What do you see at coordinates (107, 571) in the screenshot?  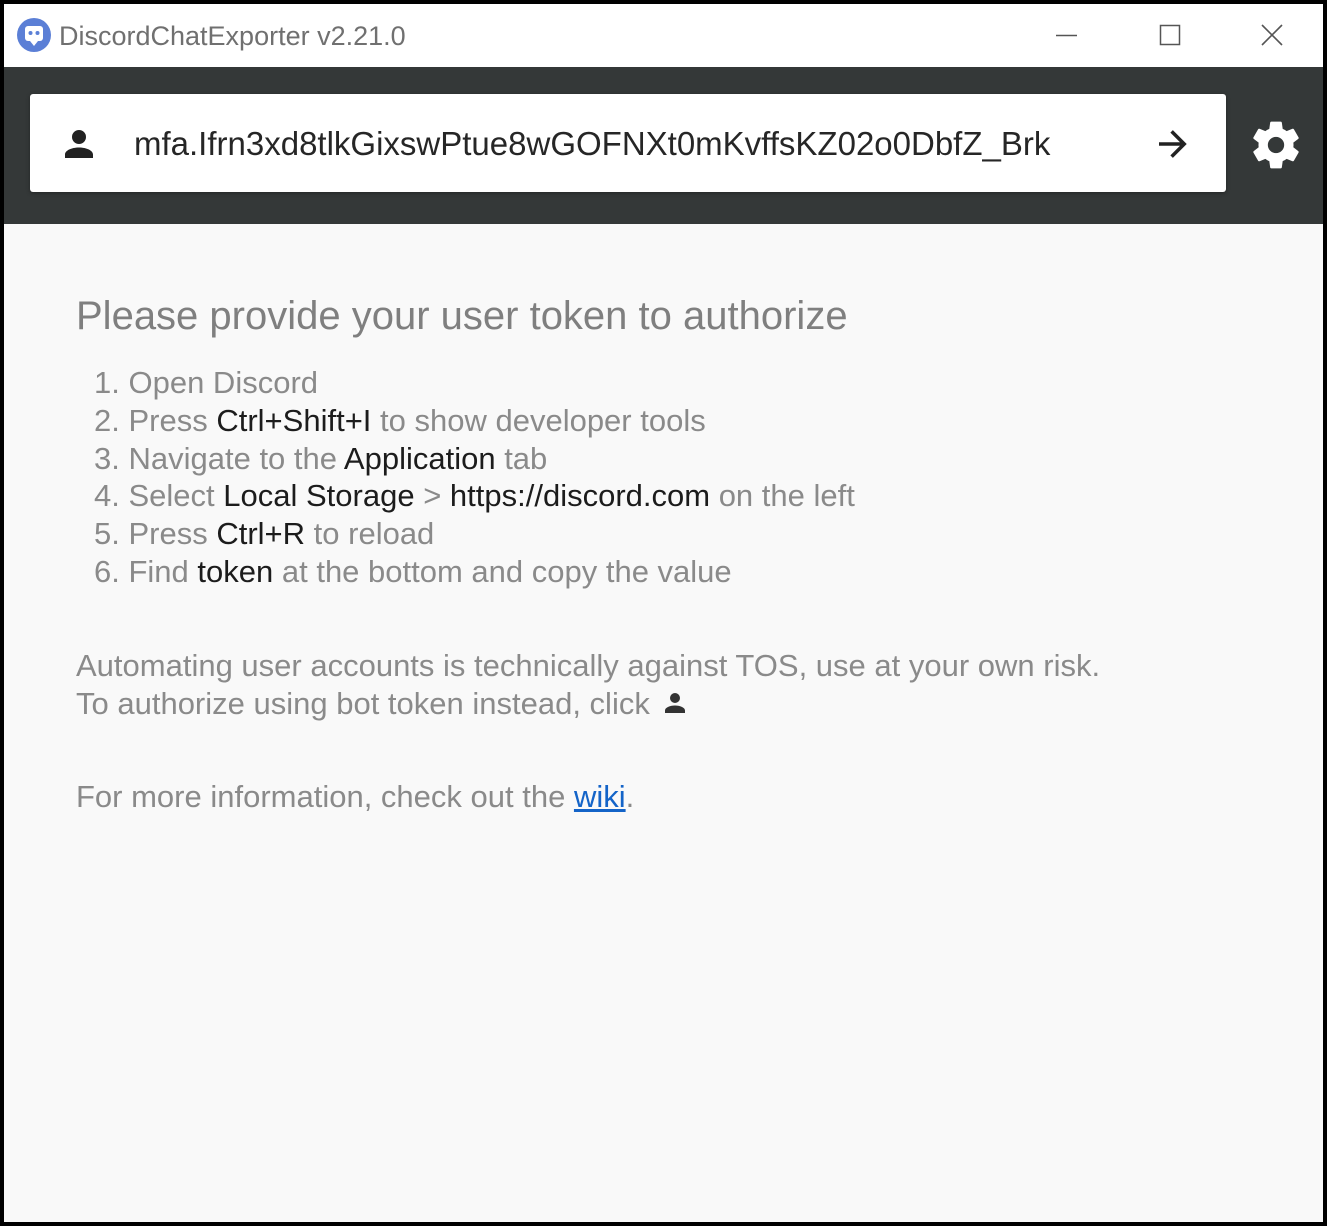 I see `step-number: 6.` at bounding box center [107, 571].